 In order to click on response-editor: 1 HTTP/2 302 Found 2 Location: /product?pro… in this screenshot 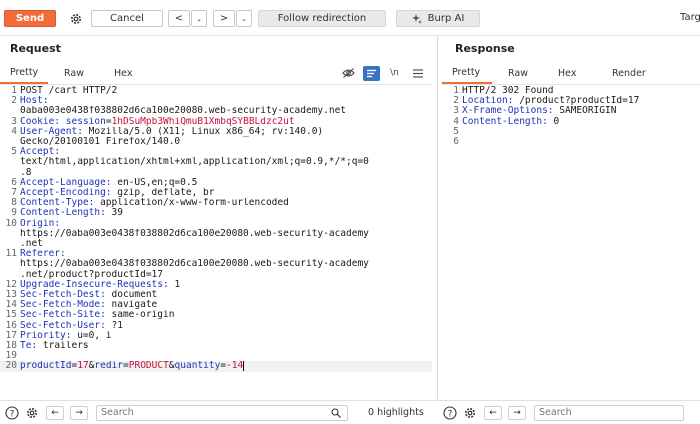, I will do `click(571, 116)`.